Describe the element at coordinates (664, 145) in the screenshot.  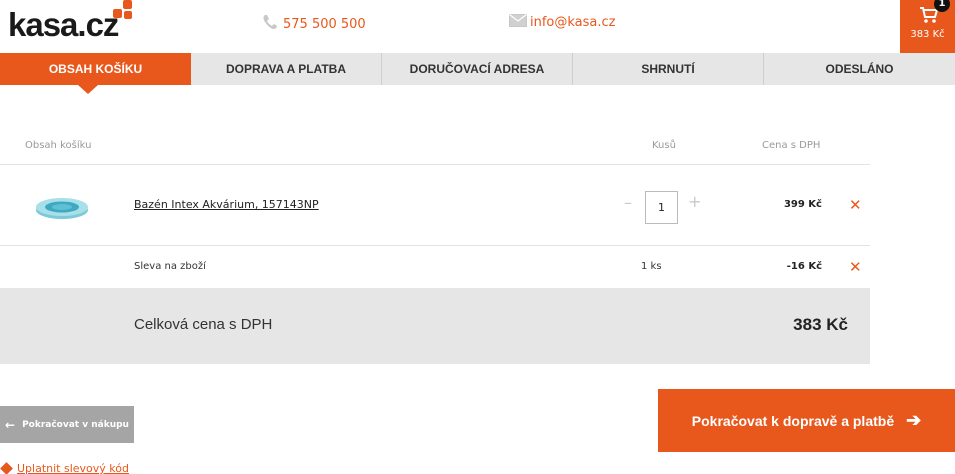
I see `column-header-qty: Kusů` at that location.